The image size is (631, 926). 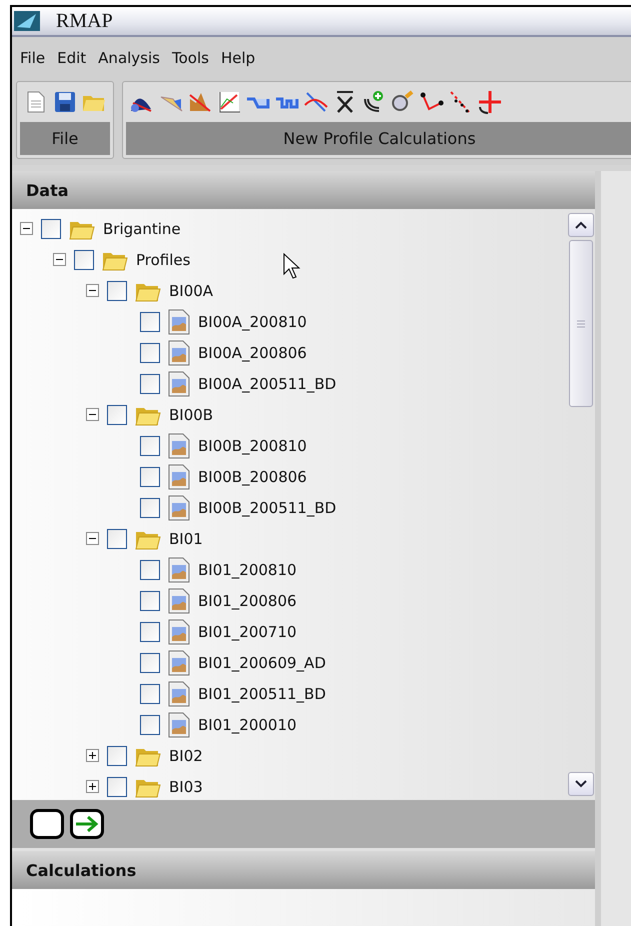 What do you see at coordinates (262, 663) in the screenshot?
I see `tree-item: BI01_200609_AD` at bounding box center [262, 663].